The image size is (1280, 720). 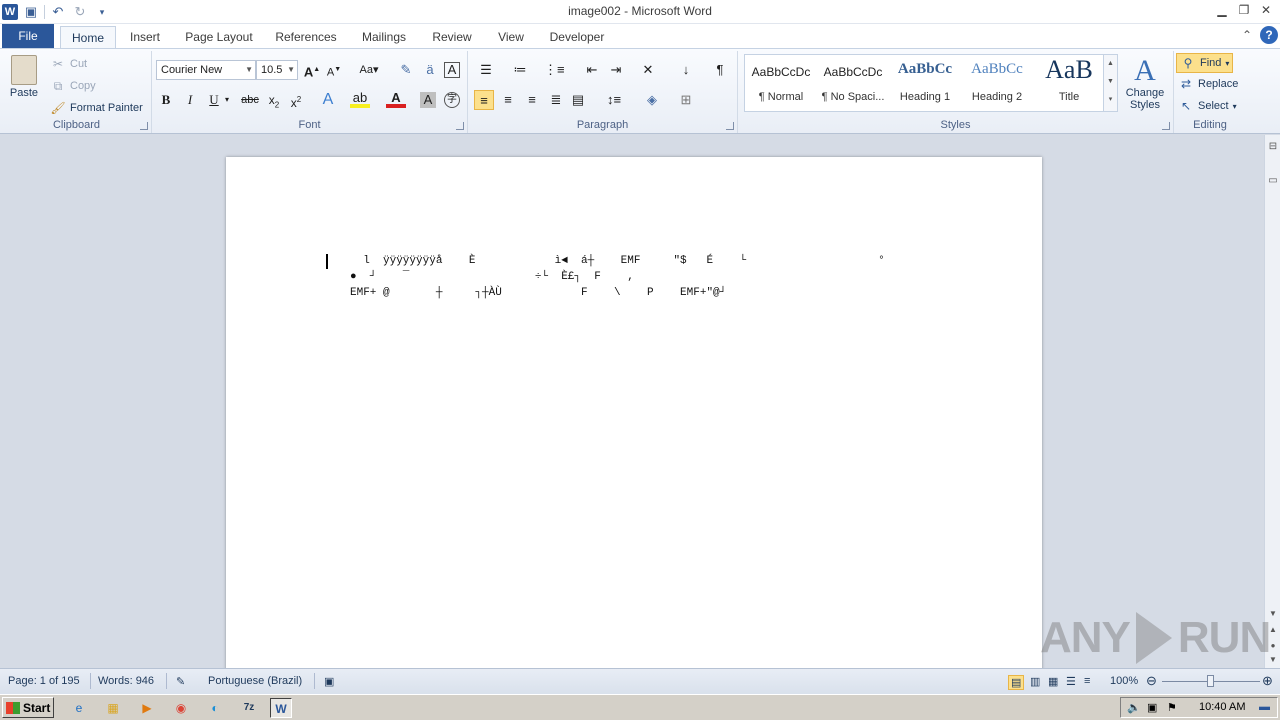 I want to click on find-button: ⚲ Find ▾, so click(x=1205, y=63).